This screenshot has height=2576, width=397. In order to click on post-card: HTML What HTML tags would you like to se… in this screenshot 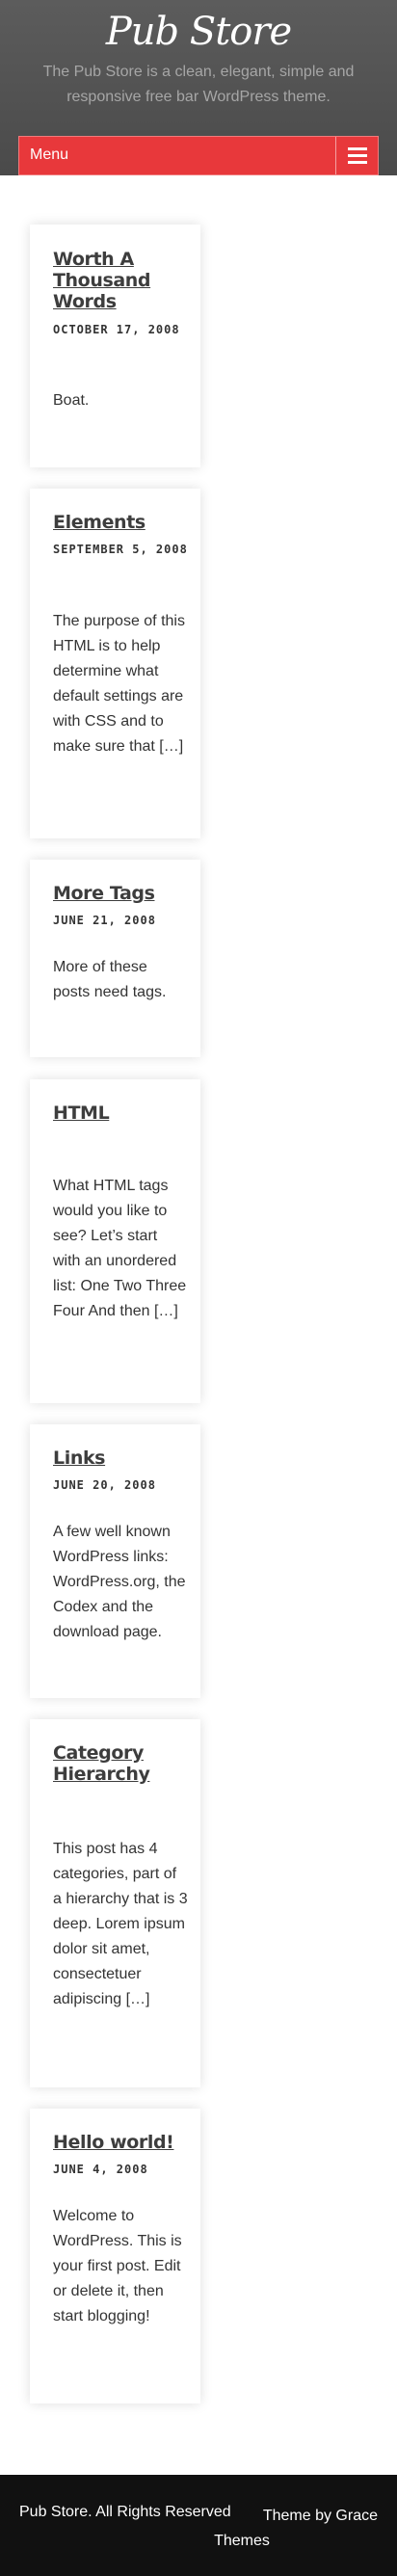, I will do `click(115, 1241)`.